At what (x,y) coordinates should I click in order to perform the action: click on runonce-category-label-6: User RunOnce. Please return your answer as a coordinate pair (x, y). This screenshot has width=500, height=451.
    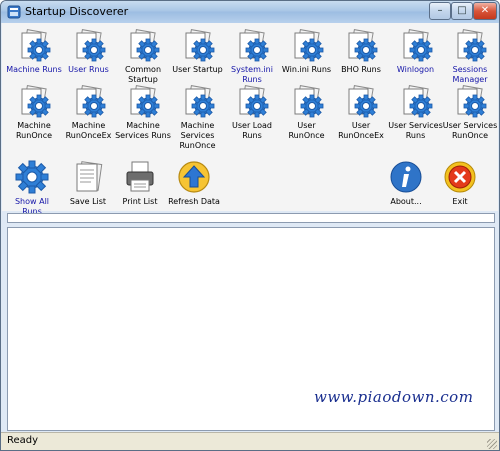
    Looking at the image, I should click on (306, 130).